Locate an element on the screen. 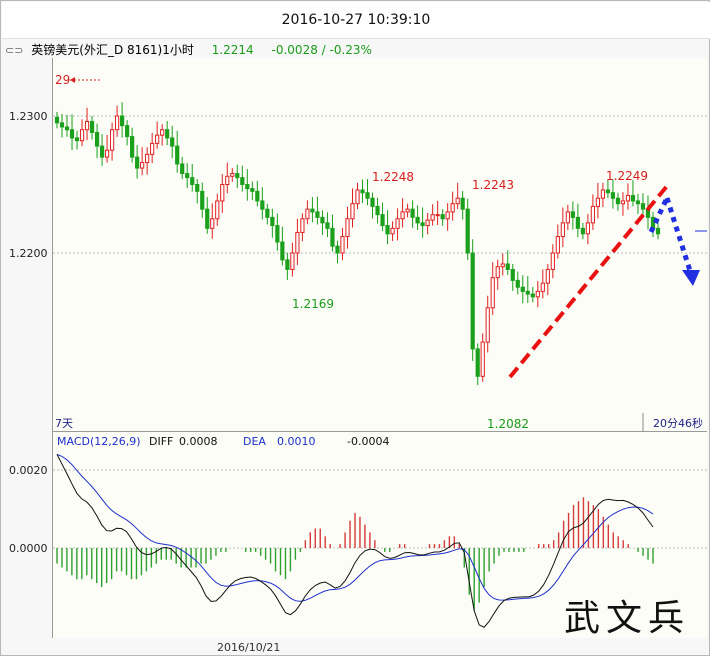 This screenshot has height=656, width=710. link-icon: ⊂⊃ is located at coordinates (14, 50).